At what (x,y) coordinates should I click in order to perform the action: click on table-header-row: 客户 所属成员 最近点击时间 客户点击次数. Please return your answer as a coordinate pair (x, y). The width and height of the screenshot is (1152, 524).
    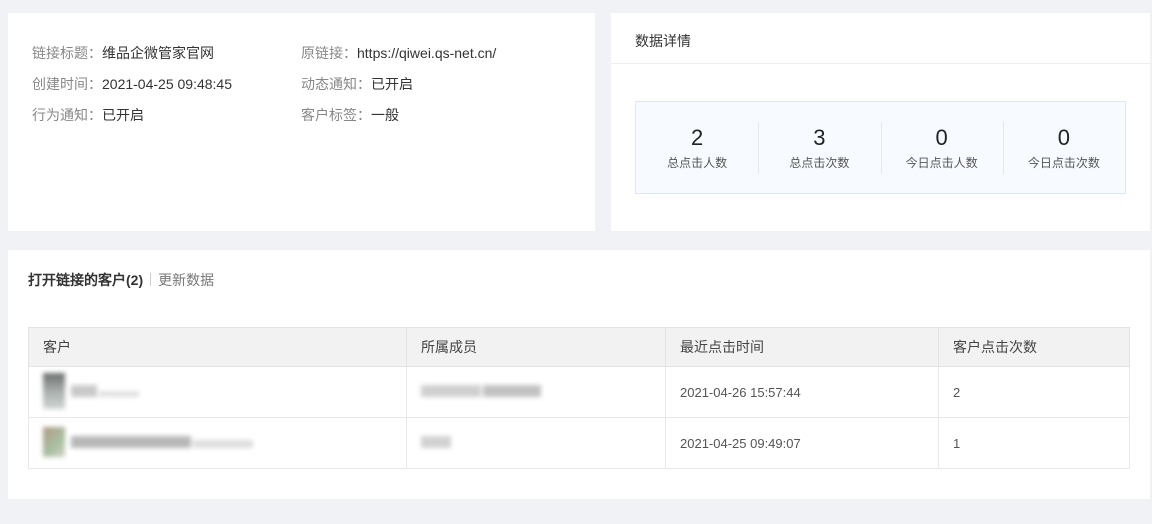
    Looking at the image, I should click on (579, 347).